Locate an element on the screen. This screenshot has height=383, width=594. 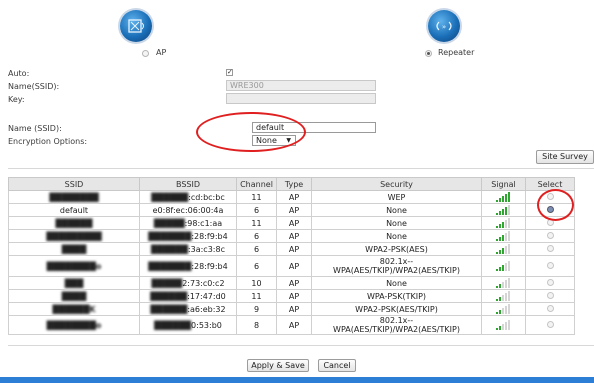
ssid-text: █████████ is located at coordinates (74, 236).